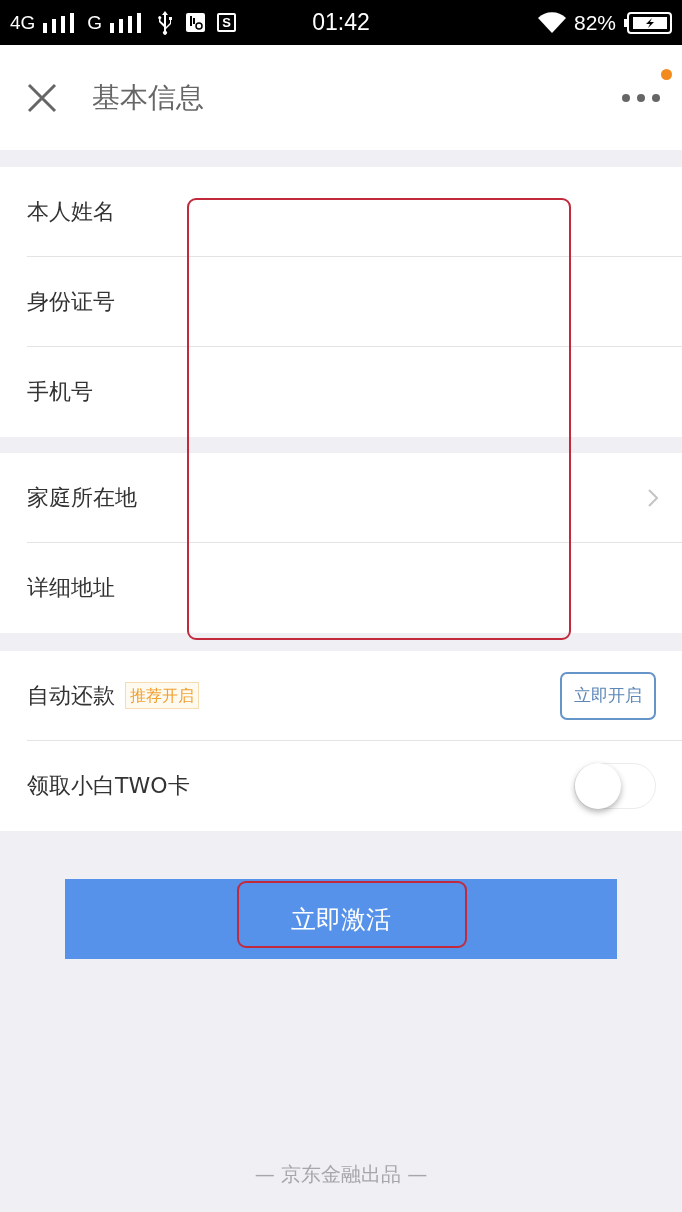 The image size is (682, 1212). I want to click on wifi-icon, so click(551, 22).